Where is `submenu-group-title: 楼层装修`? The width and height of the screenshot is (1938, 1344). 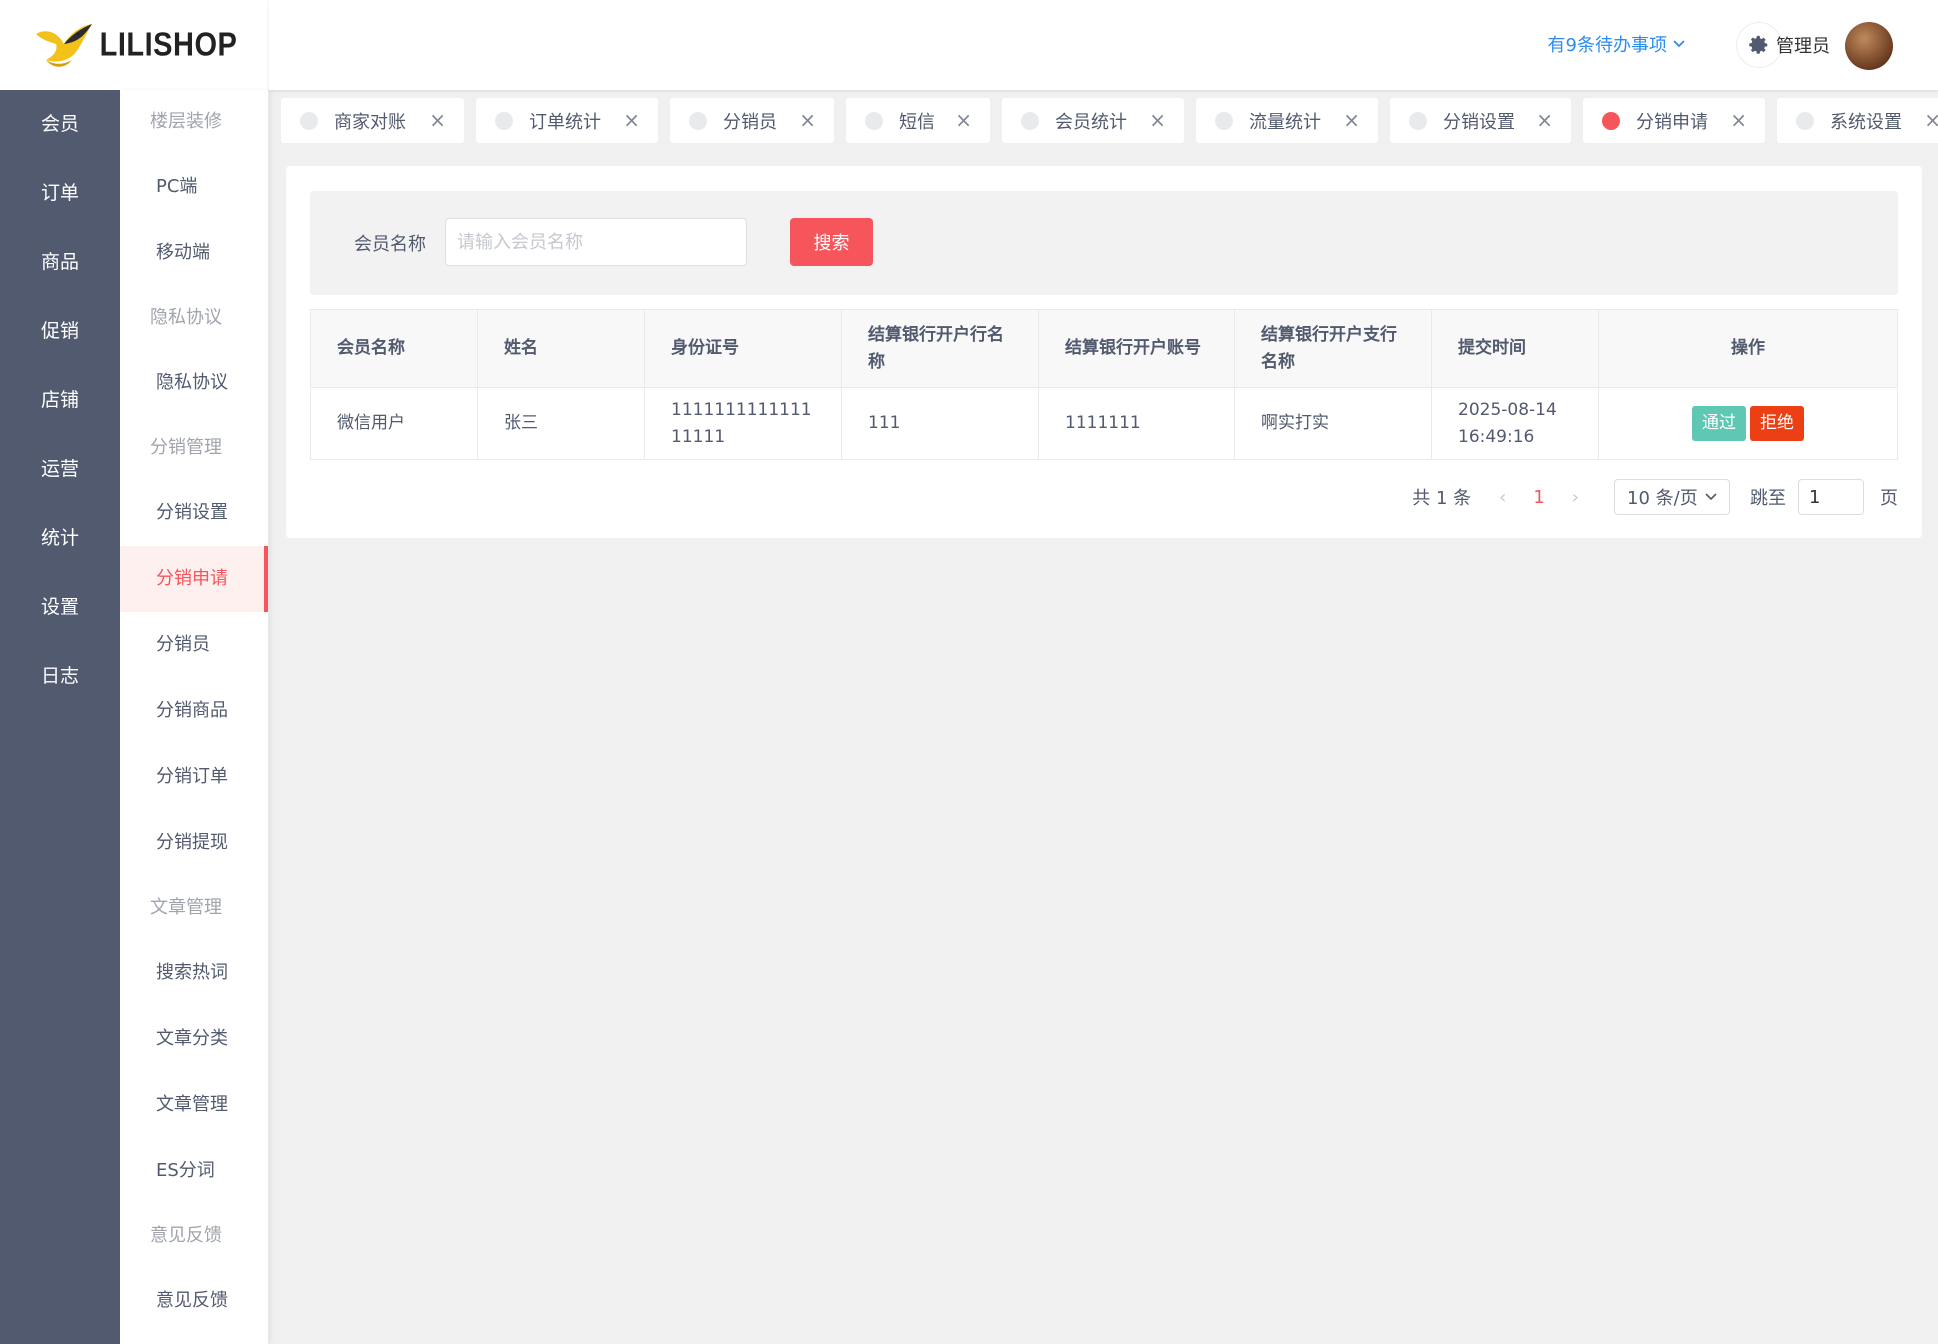 submenu-group-title: 楼层装修 is located at coordinates (186, 121).